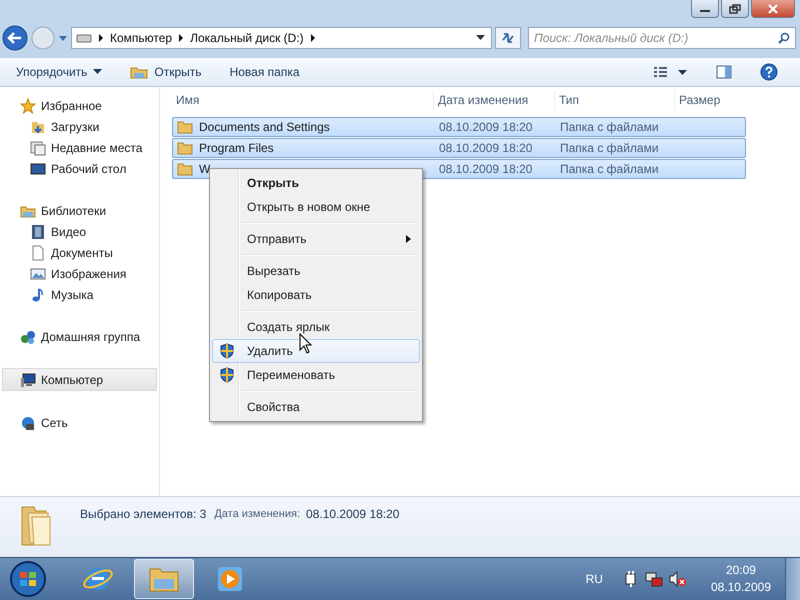 This screenshot has height=600, width=800. I want to click on date-label: Дата изменения:, so click(257, 514).